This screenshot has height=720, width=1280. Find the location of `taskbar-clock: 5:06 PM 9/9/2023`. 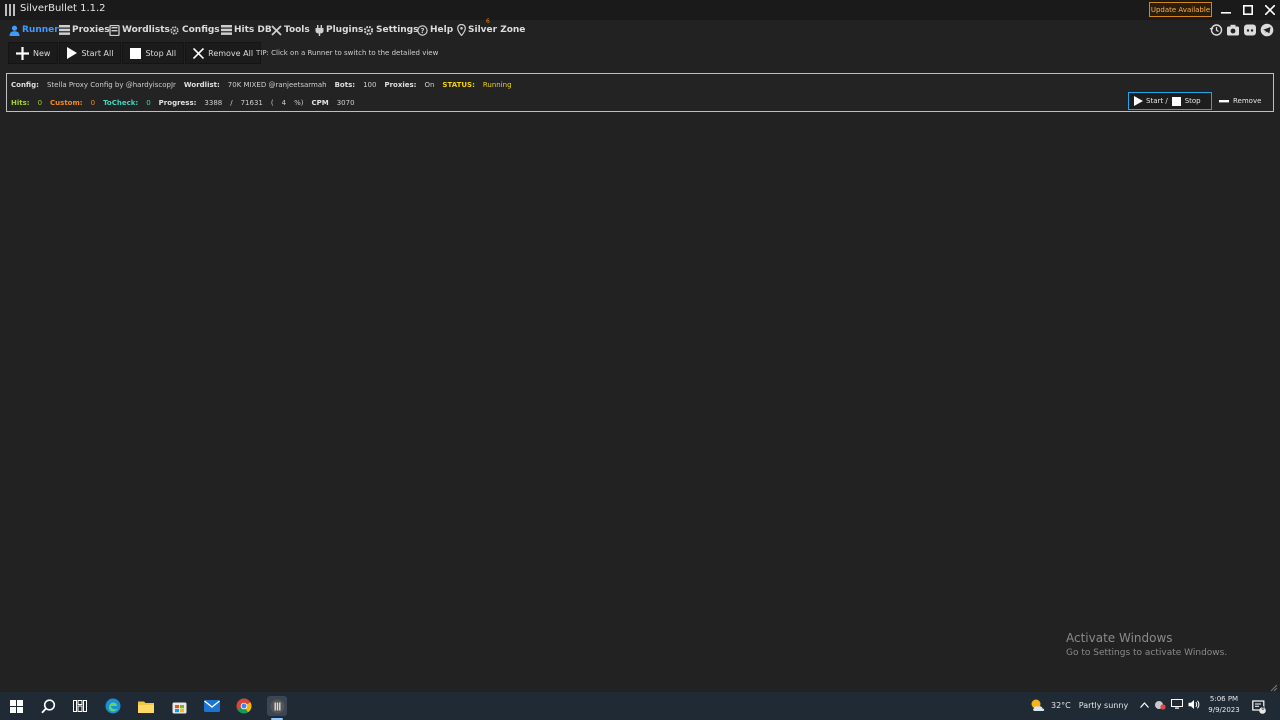

taskbar-clock: 5:06 PM 9/9/2023 is located at coordinates (1224, 705).